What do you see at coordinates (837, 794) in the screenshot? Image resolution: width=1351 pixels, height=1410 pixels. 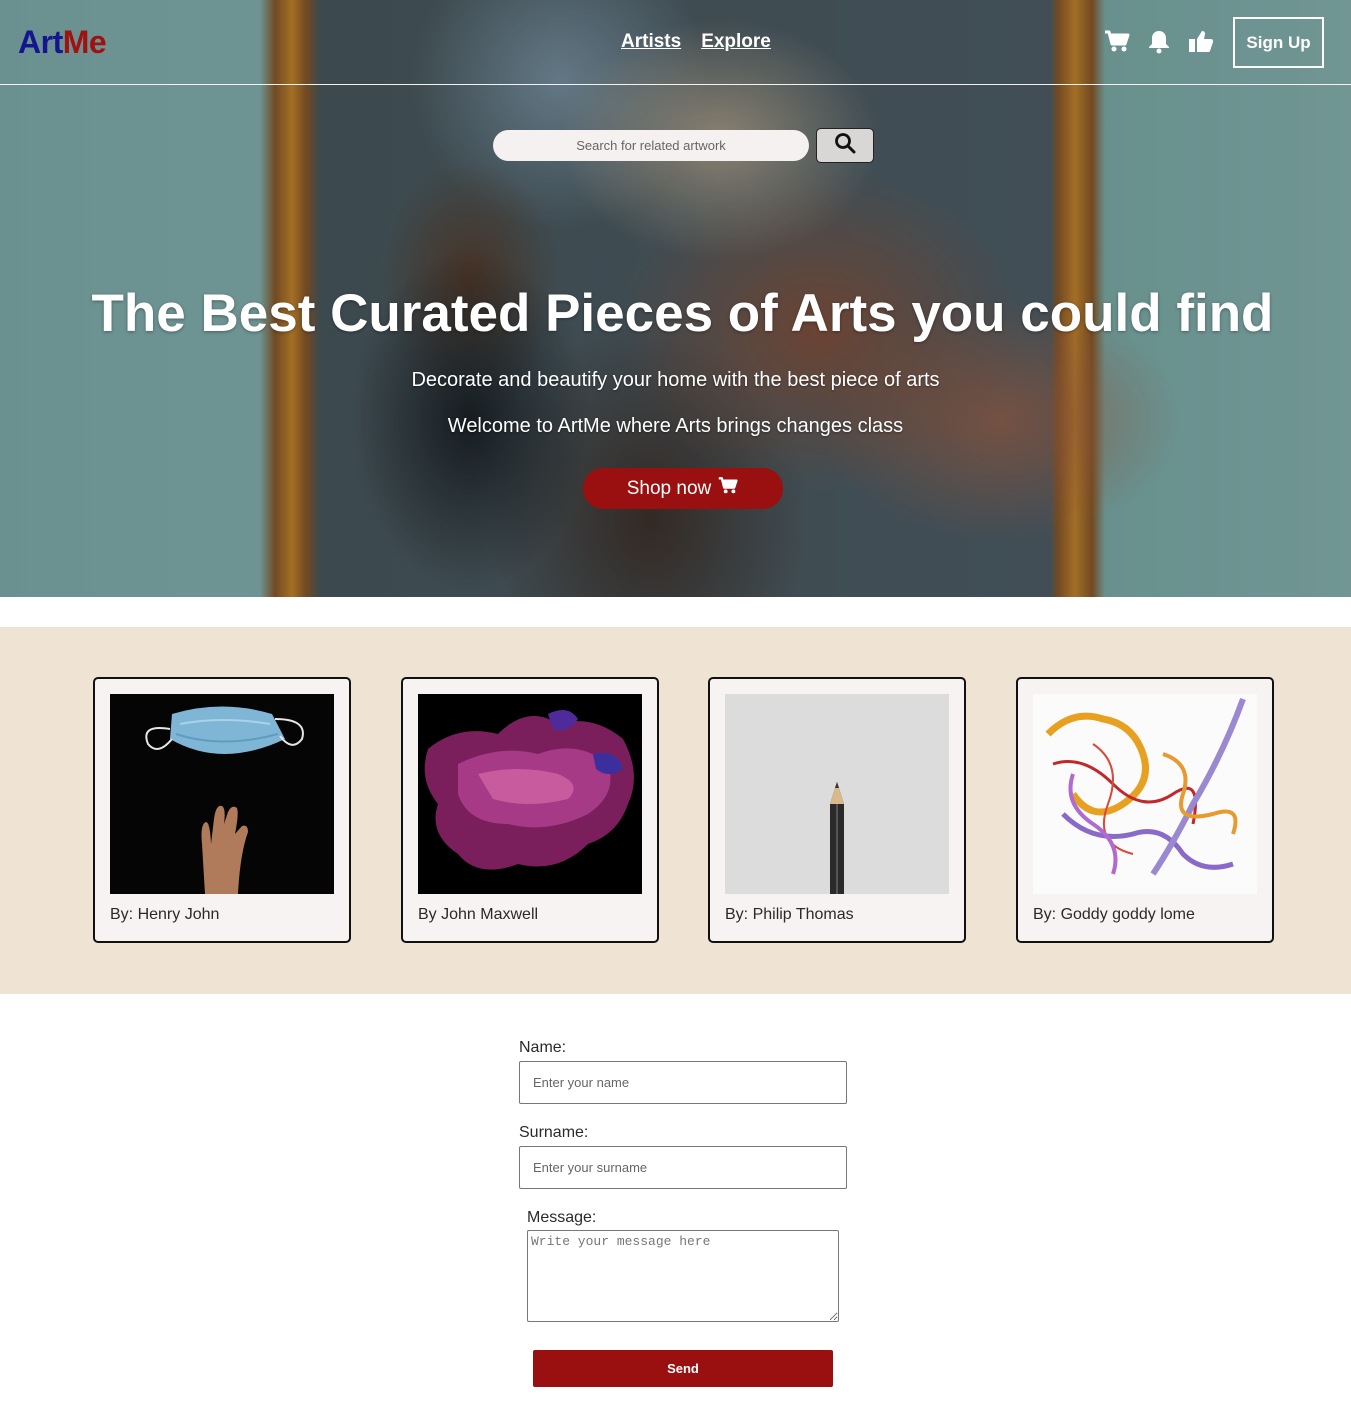 I see `artwork-image-pencil` at bounding box center [837, 794].